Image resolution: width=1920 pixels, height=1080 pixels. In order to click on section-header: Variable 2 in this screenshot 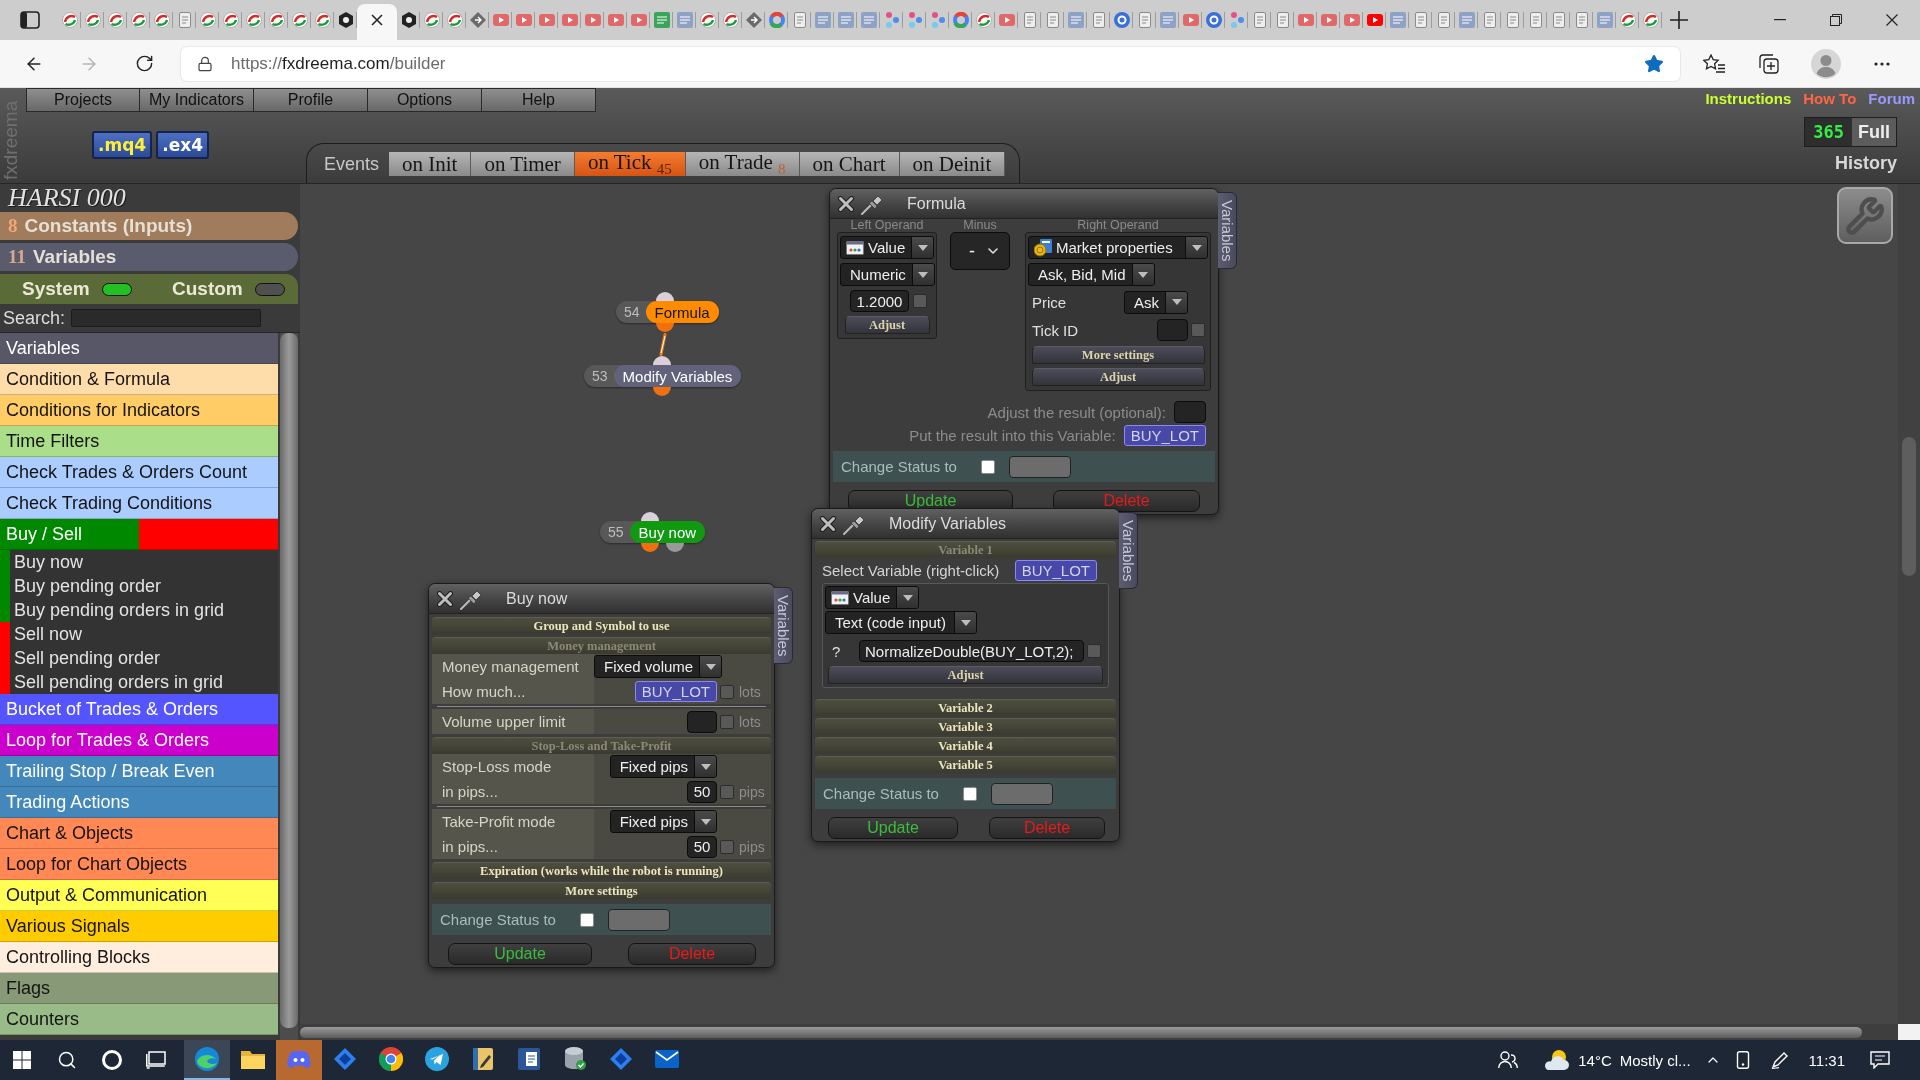, I will do `click(965, 707)`.